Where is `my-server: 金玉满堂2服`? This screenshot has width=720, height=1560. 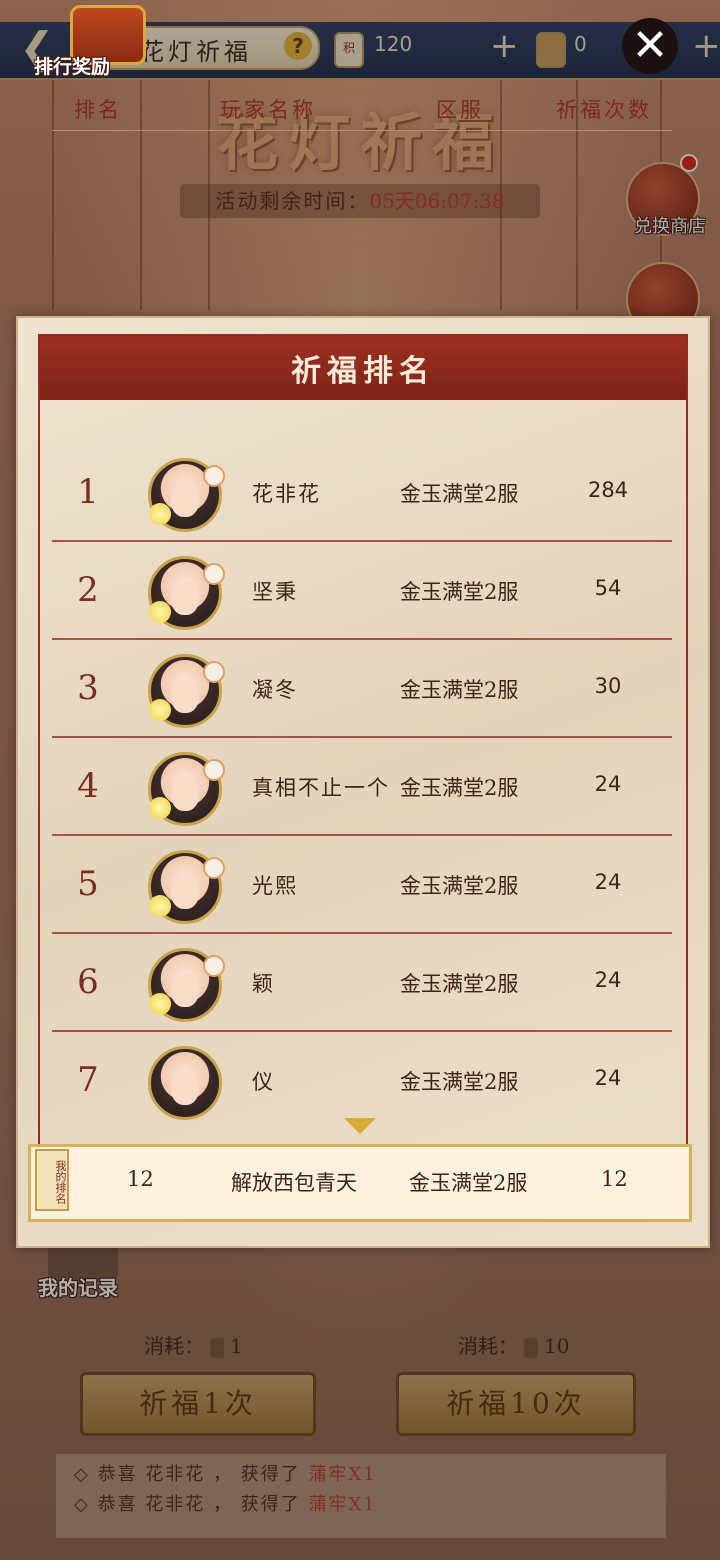
my-server: 金玉满堂2服 is located at coordinates (468, 1183).